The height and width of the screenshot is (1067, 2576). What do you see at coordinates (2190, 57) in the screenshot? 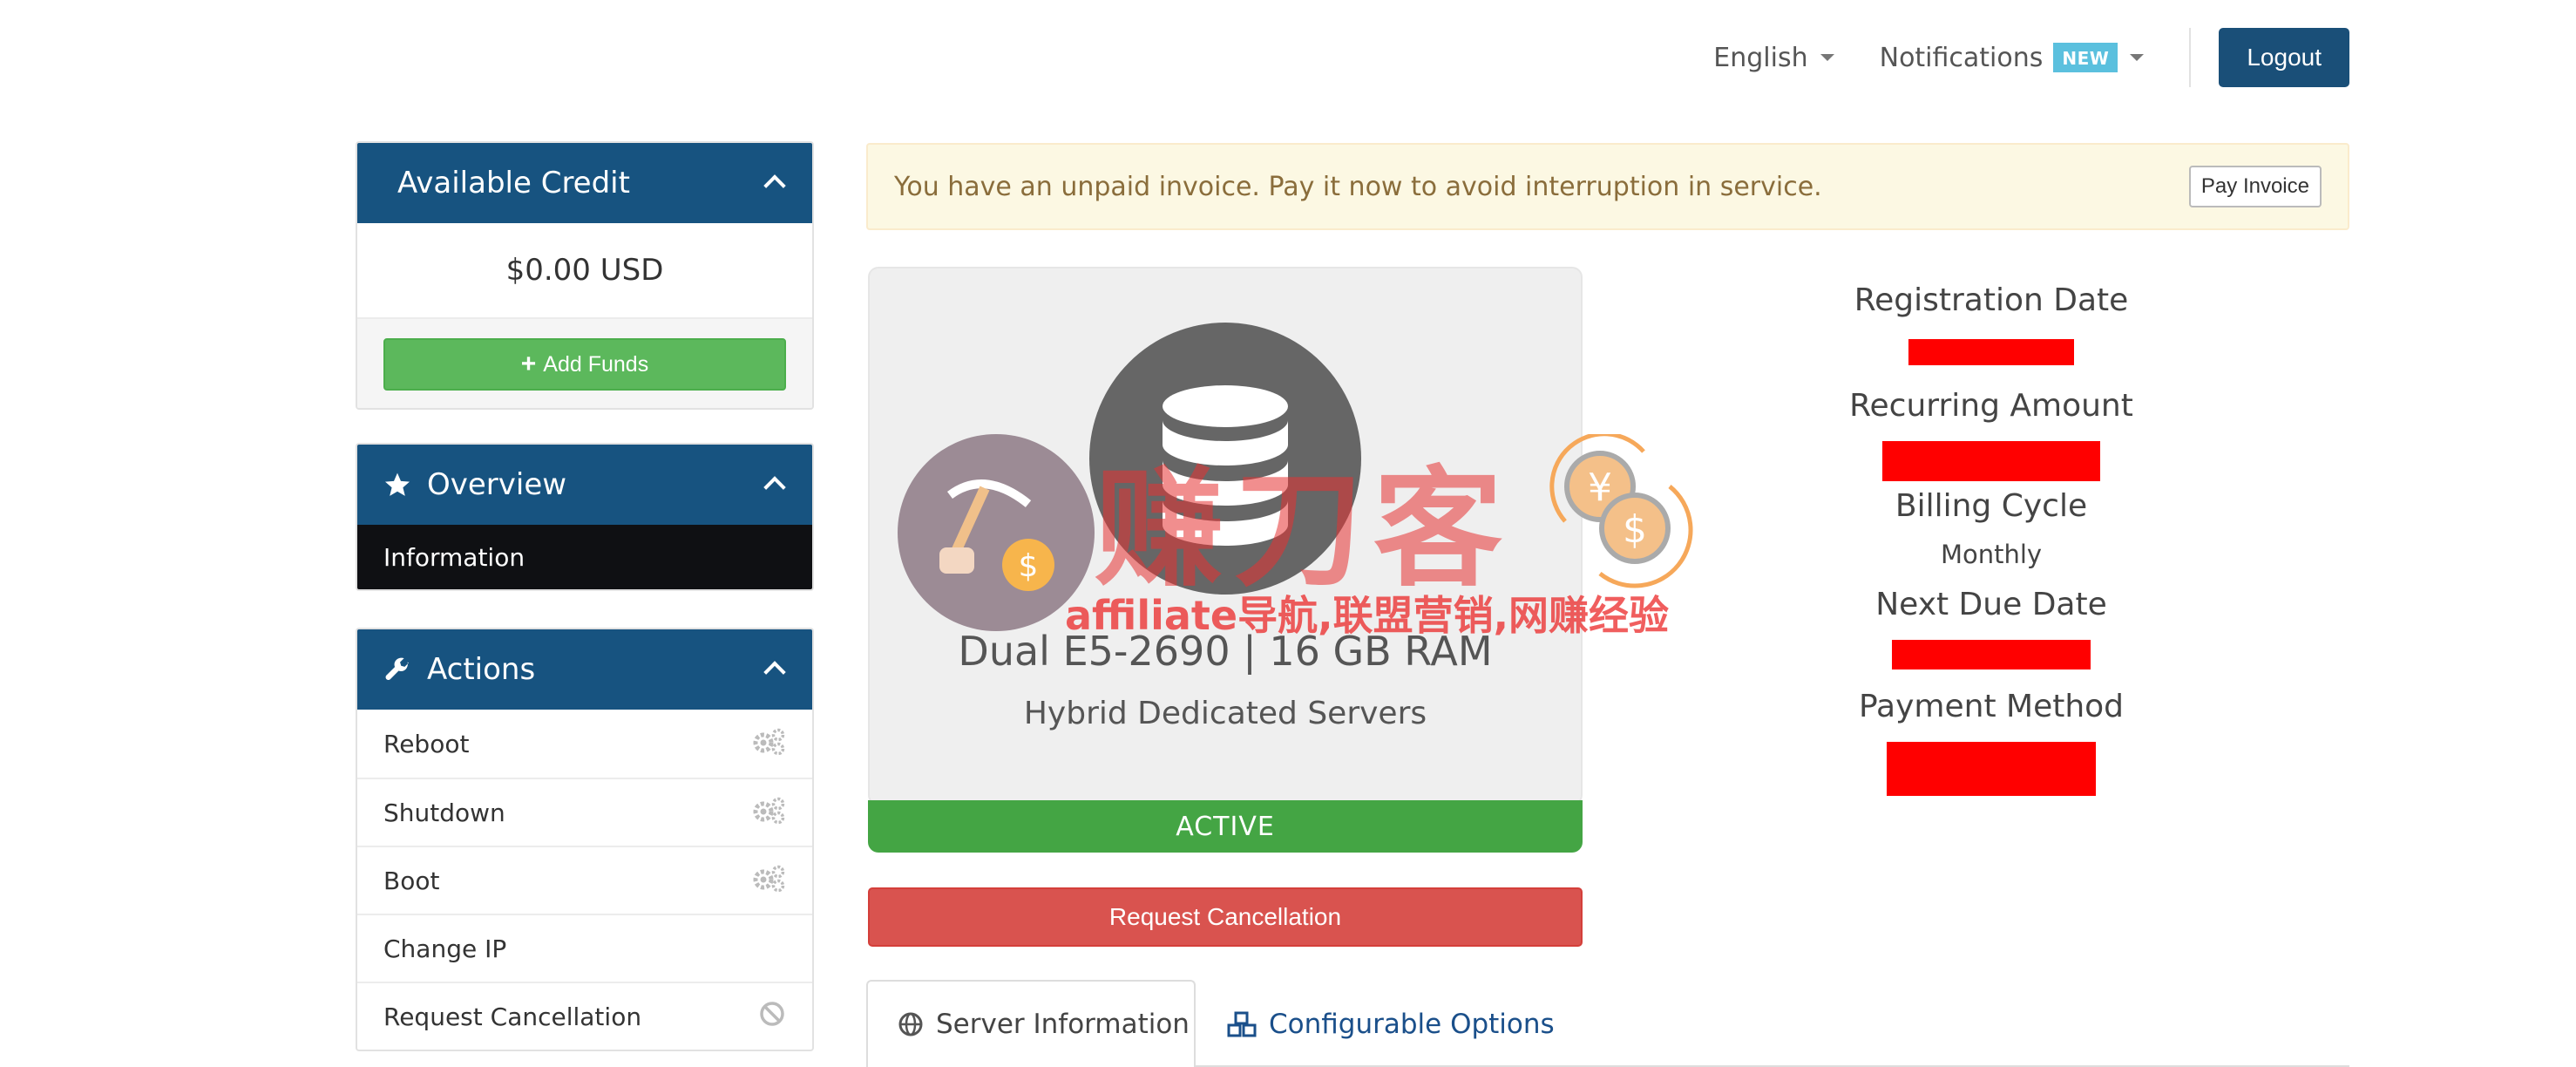
I see `topbar-divider` at bounding box center [2190, 57].